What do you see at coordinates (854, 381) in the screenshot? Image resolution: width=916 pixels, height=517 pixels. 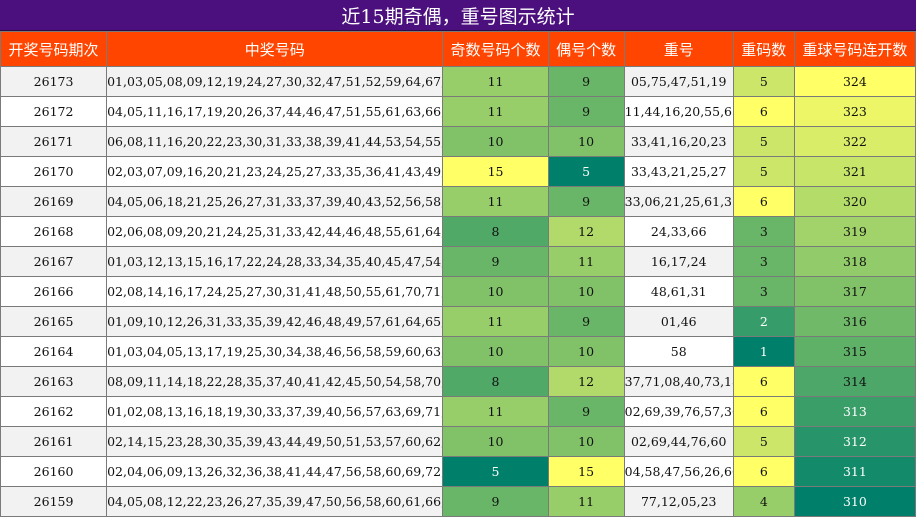 I see `cell-consecutive-count: 314` at bounding box center [854, 381].